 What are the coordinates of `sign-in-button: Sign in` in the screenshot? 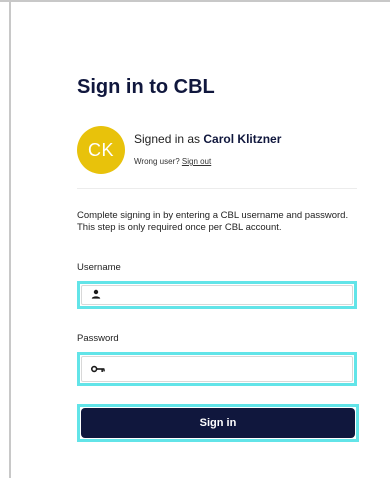 It's located at (218, 423).